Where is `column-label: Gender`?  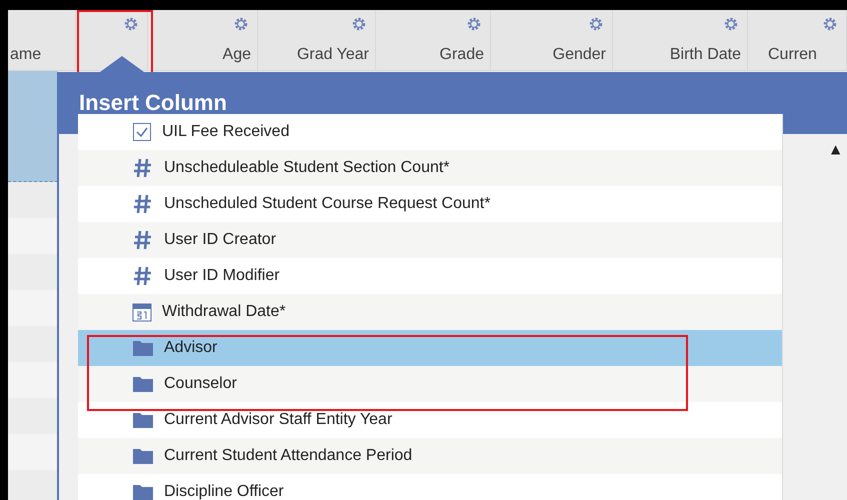 column-label: Gender is located at coordinates (579, 55).